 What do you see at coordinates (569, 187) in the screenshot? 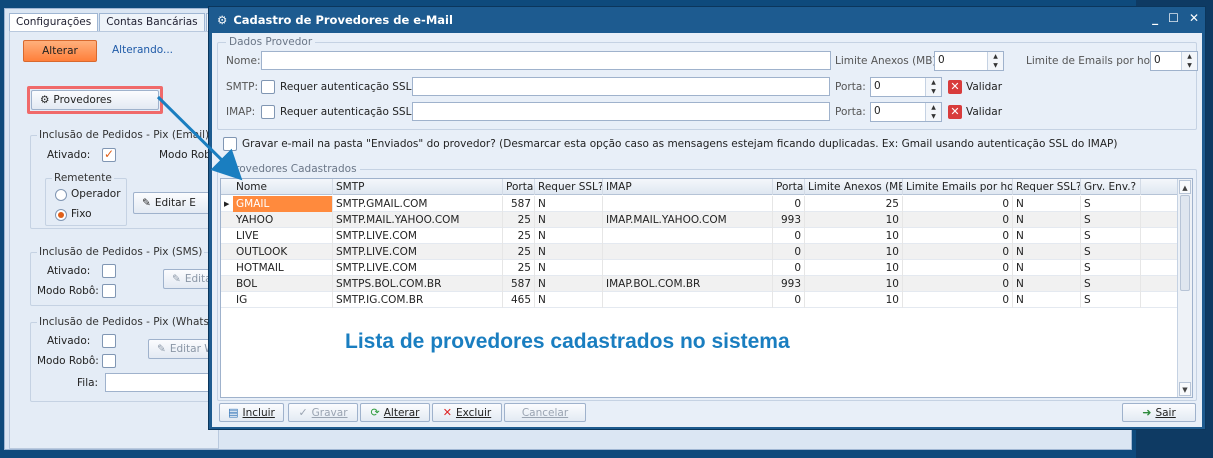
I see `col-ssl-smtp: Requer SSL?` at bounding box center [569, 187].